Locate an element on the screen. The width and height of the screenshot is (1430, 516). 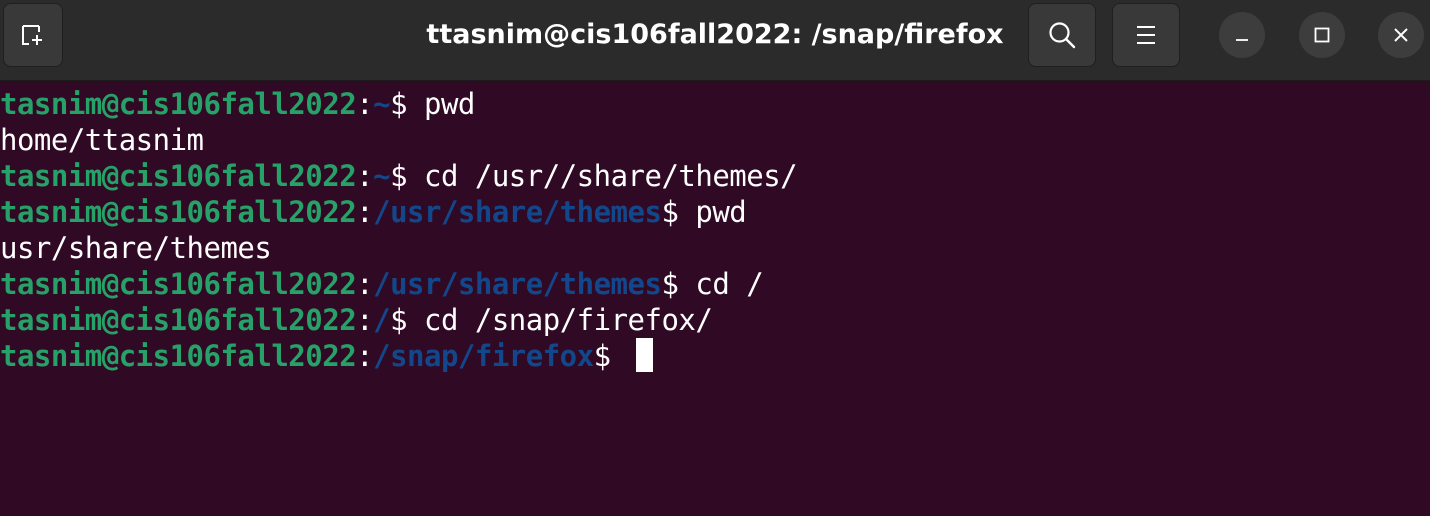
prompt-path: /snap/firefox is located at coordinates (483, 356).